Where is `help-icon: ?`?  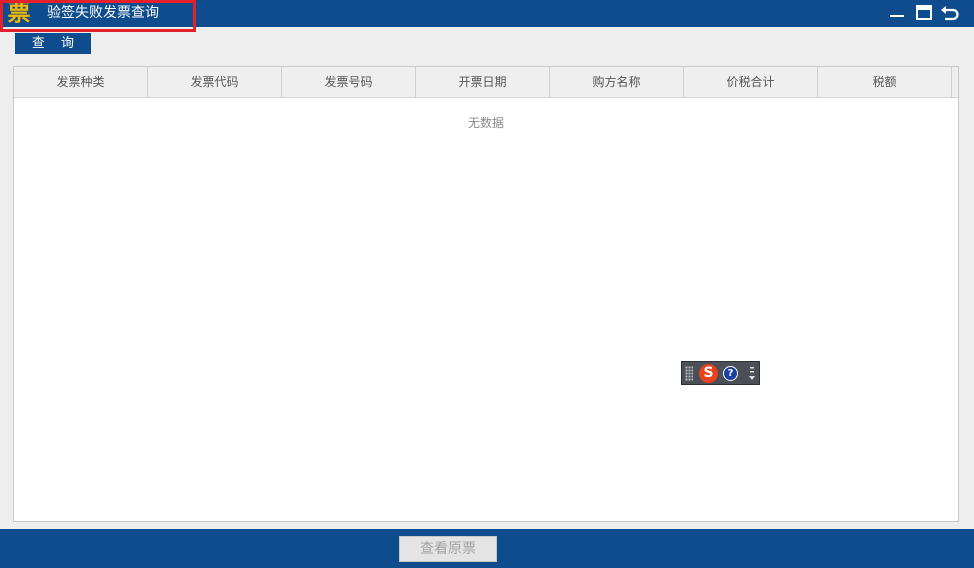
help-icon: ? is located at coordinates (730, 373).